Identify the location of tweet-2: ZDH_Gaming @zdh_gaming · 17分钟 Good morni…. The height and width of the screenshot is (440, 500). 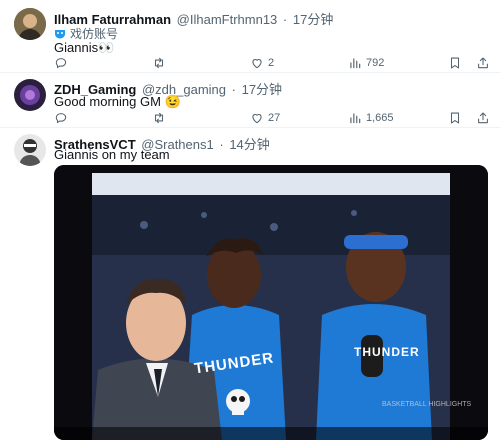
(250, 100).